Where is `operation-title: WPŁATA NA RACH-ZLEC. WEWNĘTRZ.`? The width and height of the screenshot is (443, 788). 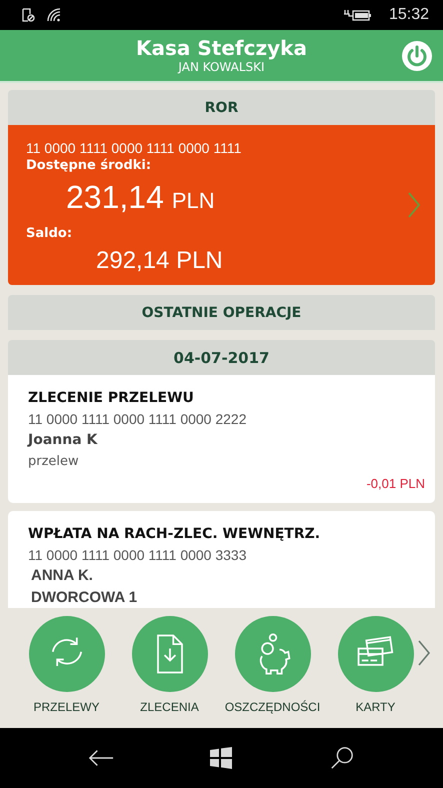 operation-title: WPŁATA NA RACH-ZLEC. WEWNĘTRZ. is located at coordinates (175, 534).